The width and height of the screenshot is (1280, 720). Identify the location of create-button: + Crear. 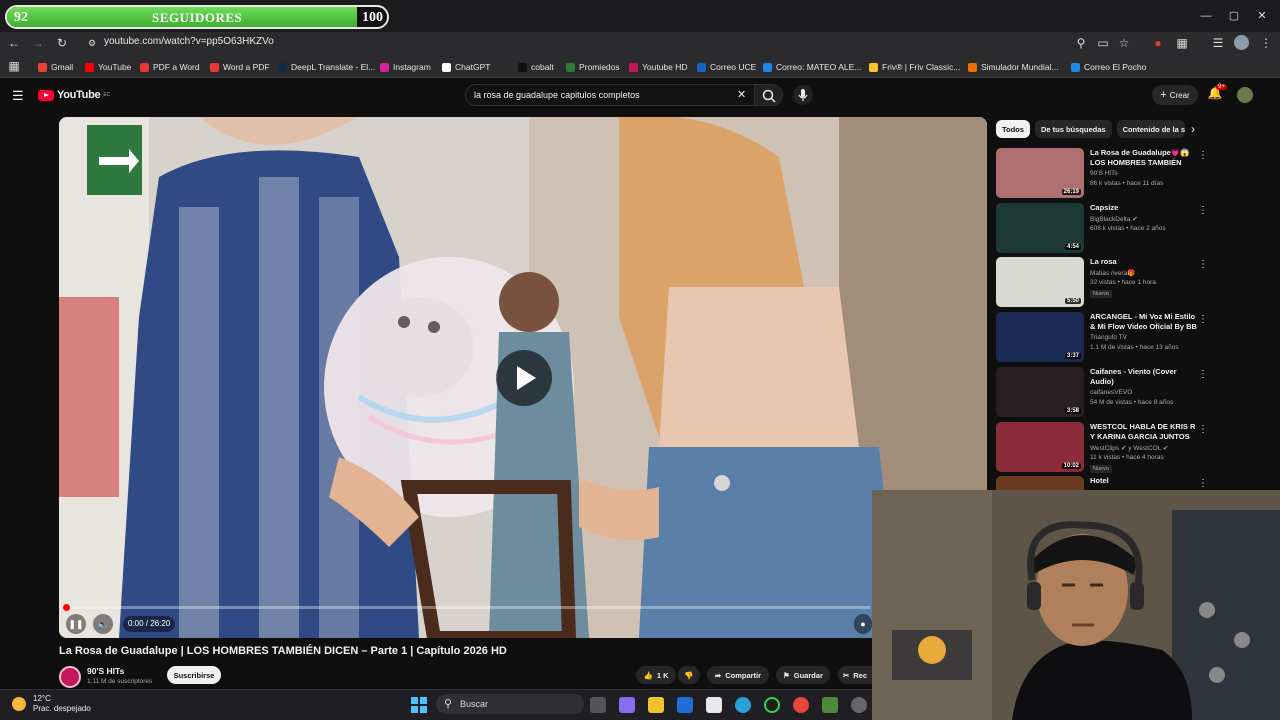
(1175, 95).